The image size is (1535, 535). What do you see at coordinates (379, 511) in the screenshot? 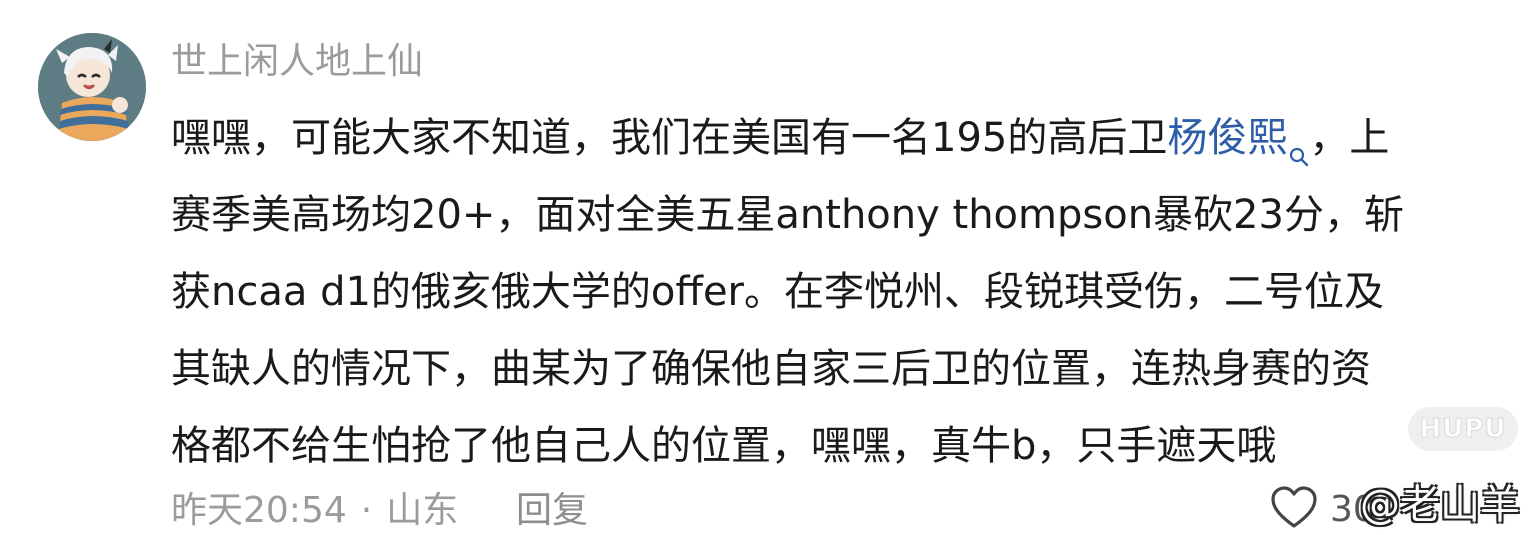
I see `comment-meta: 昨天20:54 · 山东 回复` at bounding box center [379, 511].